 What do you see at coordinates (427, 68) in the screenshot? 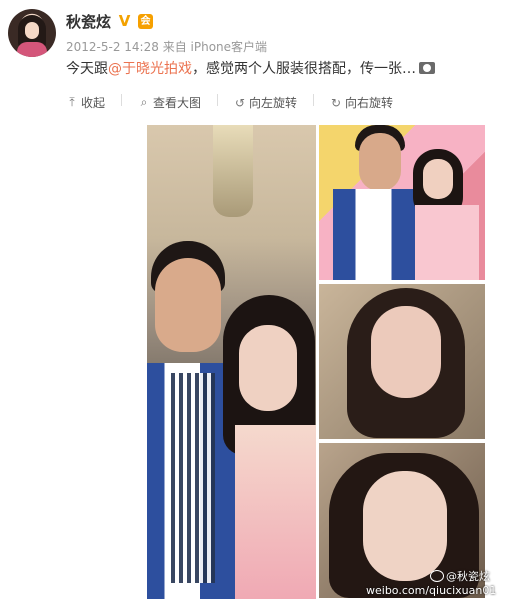
I see `camera-icon` at bounding box center [427, 68].